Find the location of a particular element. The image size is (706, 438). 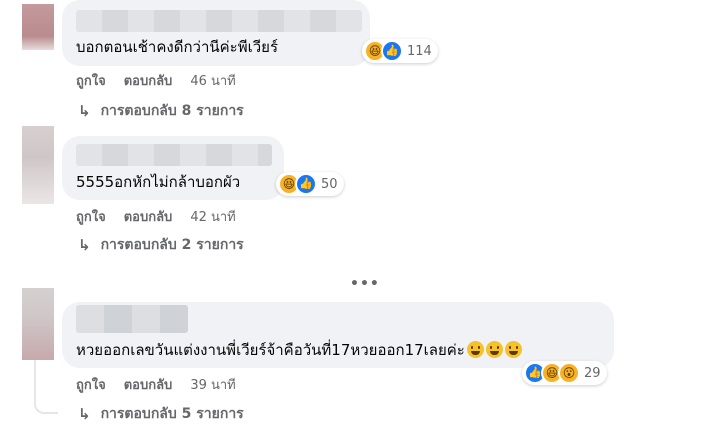

more-comments-dots: ••• is located at coordinates (365, 284).